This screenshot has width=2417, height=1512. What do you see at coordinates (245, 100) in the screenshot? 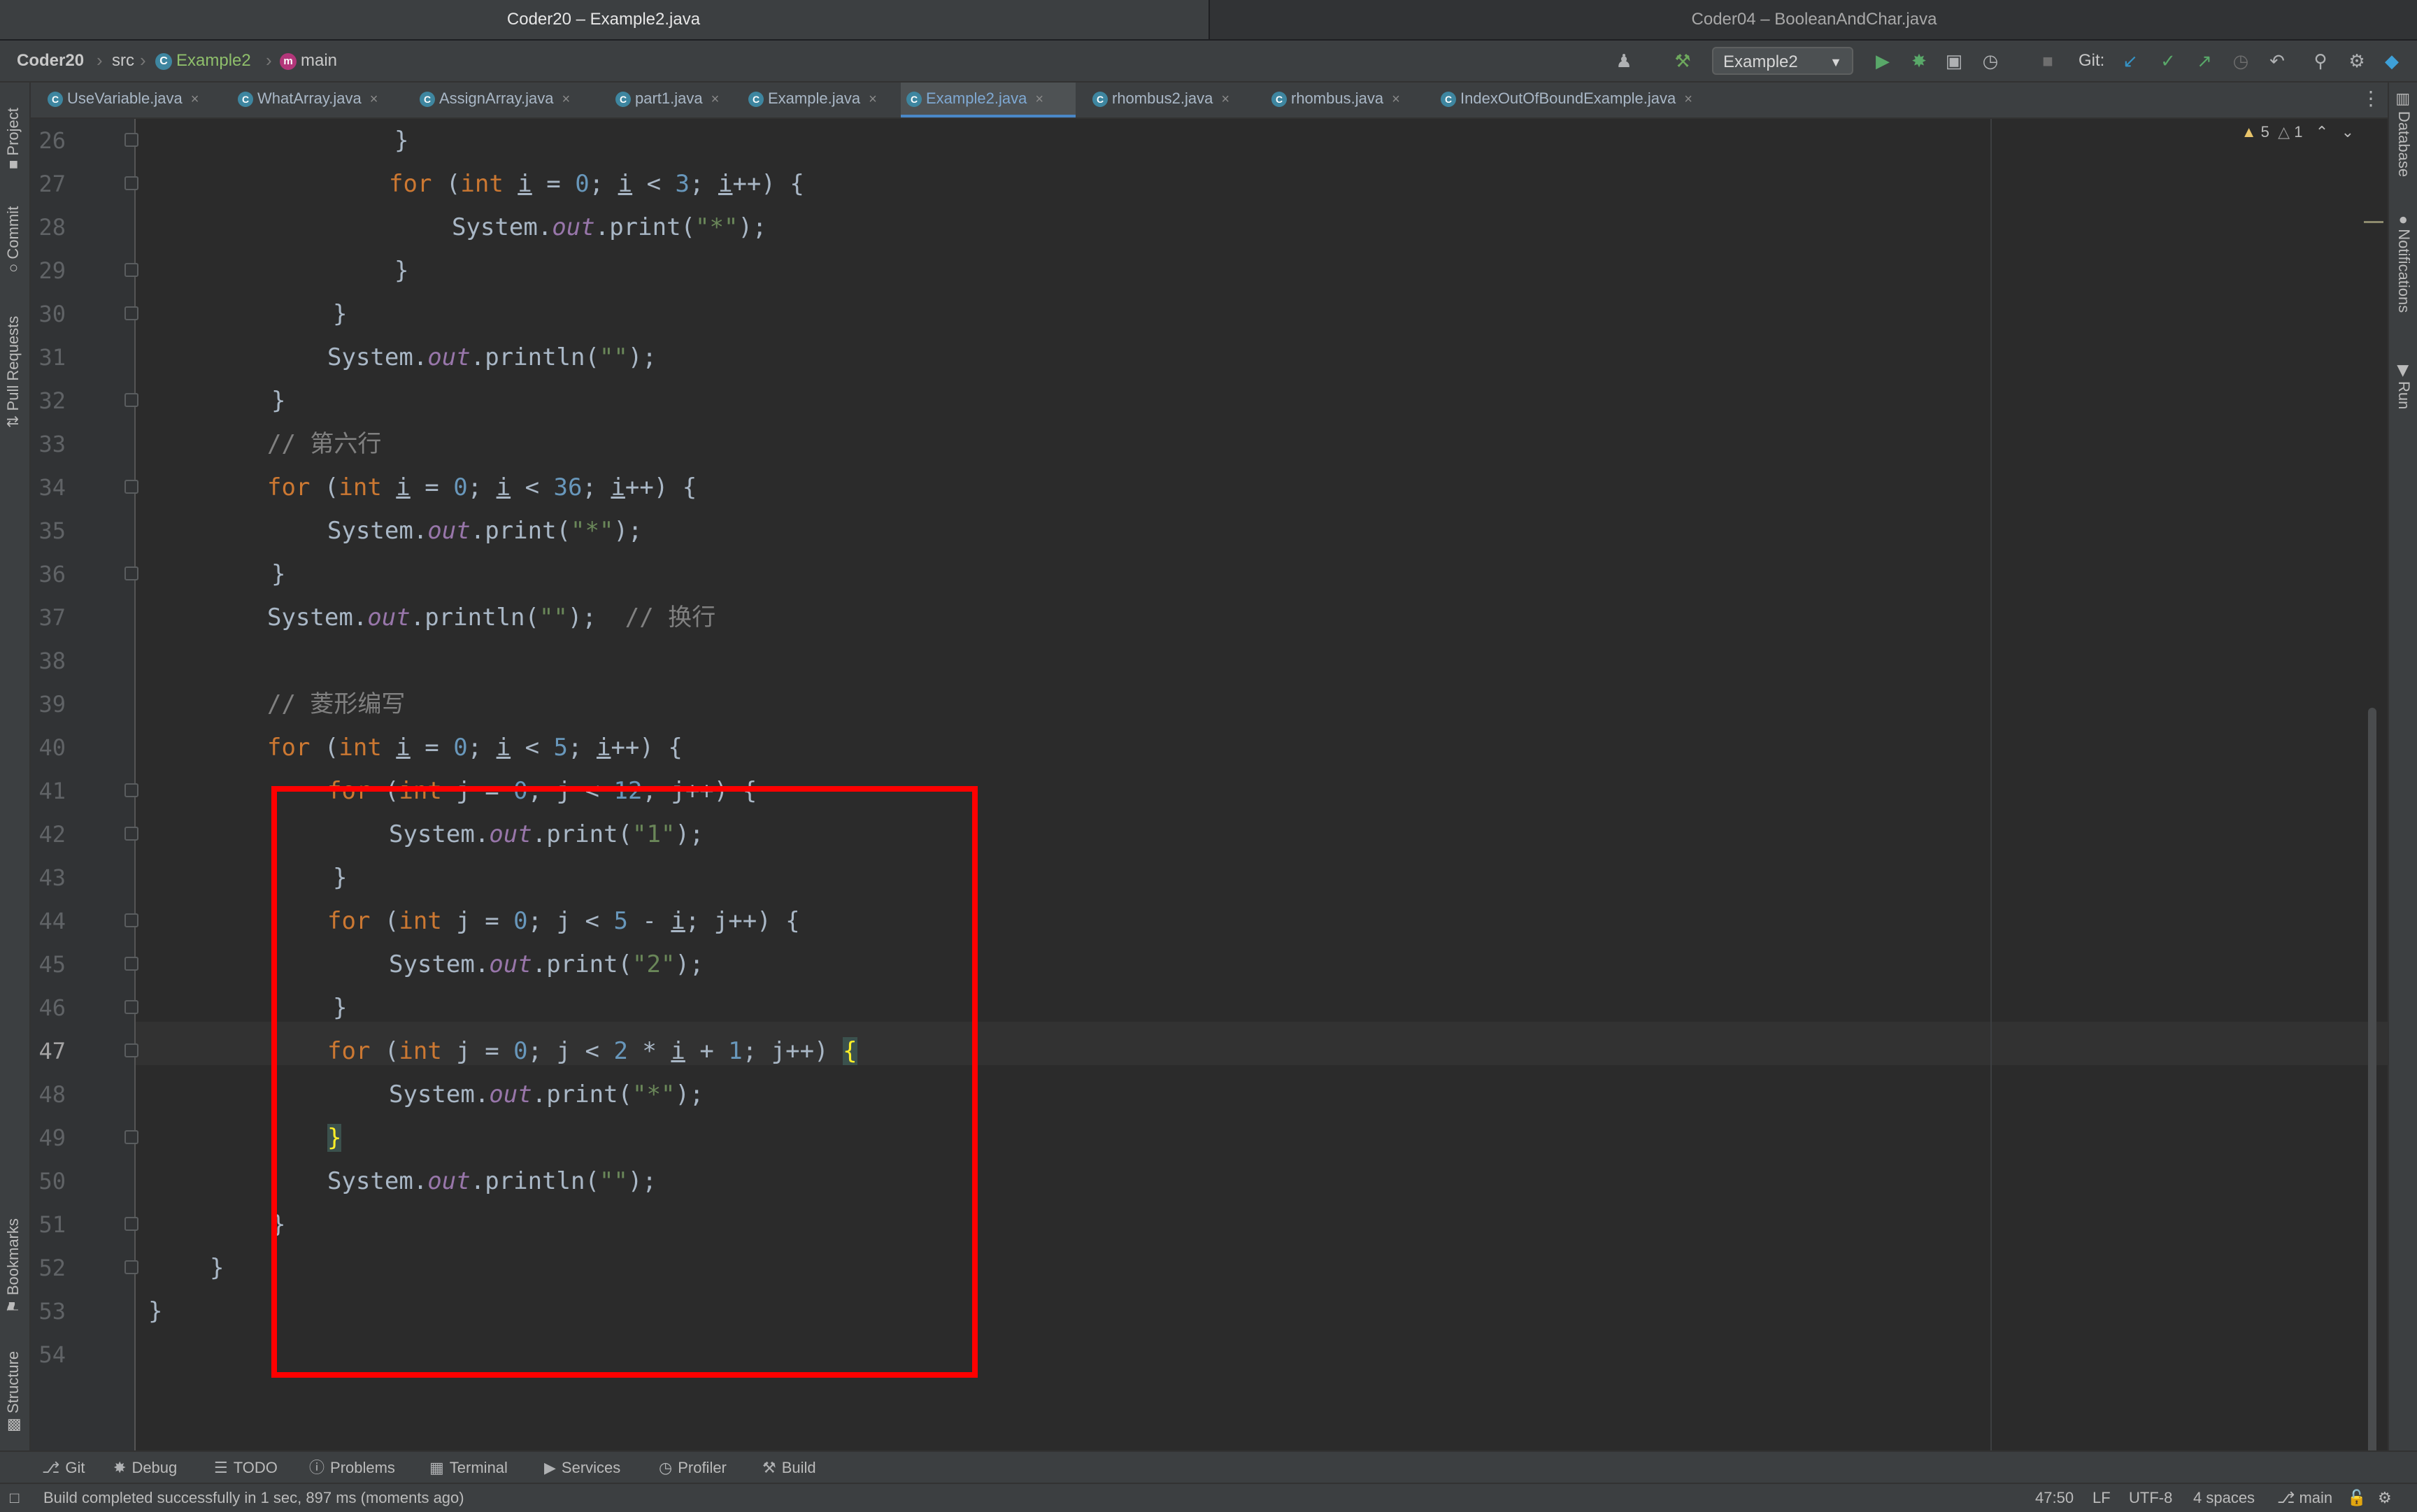
I see `class-icon: C` at bounding box center [245, 100].